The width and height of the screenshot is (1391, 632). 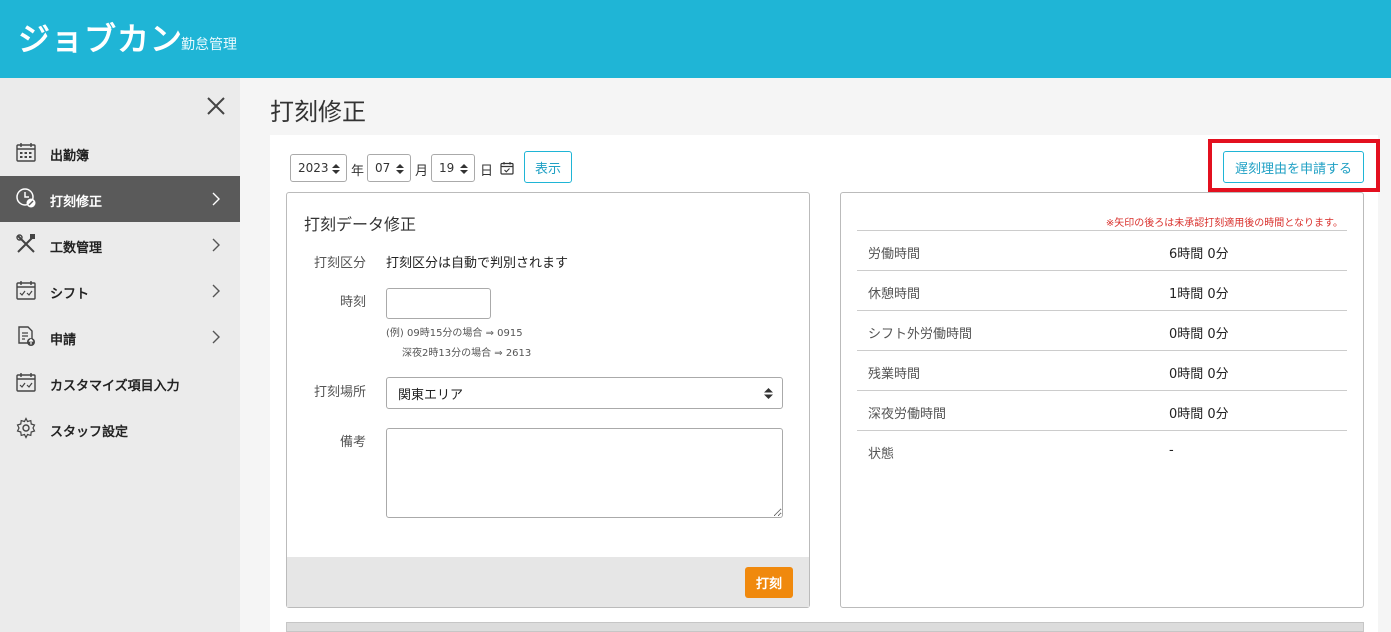 What do you see at coordinates (26, 336) in the screenshot?
I see `document-upload-icon` at bounding box center [26, 336].